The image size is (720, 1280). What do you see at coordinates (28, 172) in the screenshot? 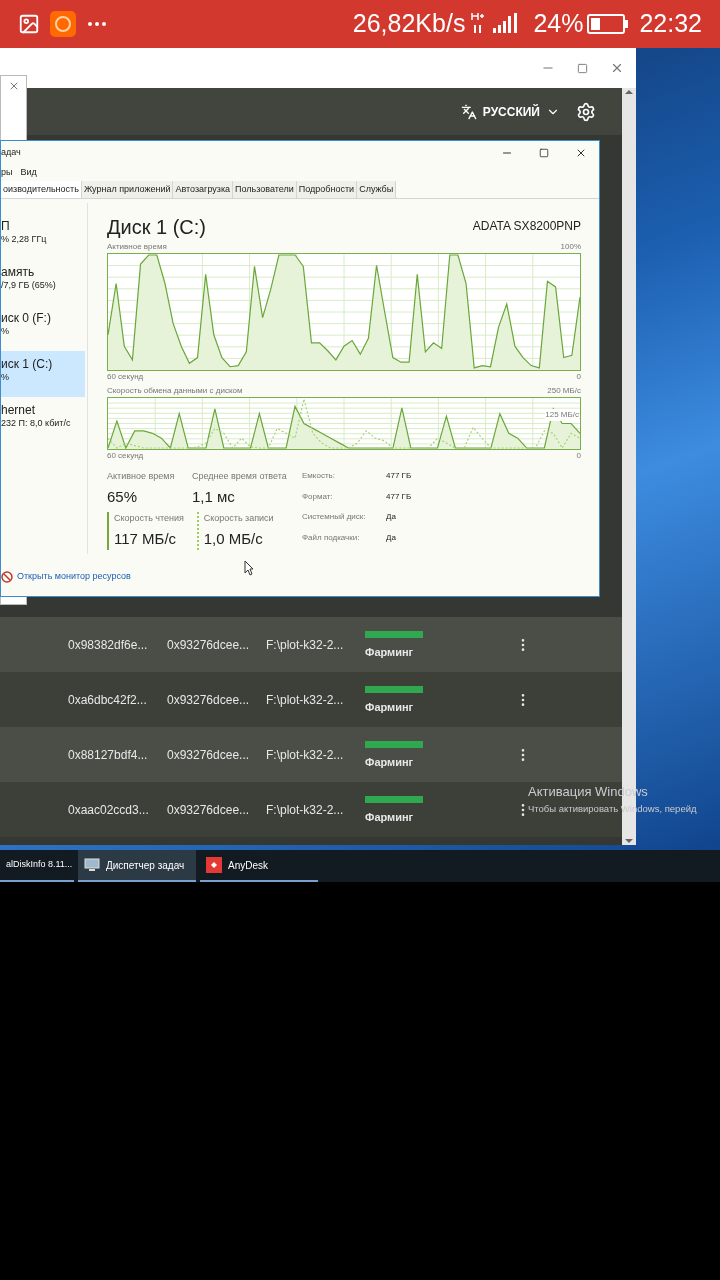
I see `menu-item: Вид` at bounding box center [28, 172].